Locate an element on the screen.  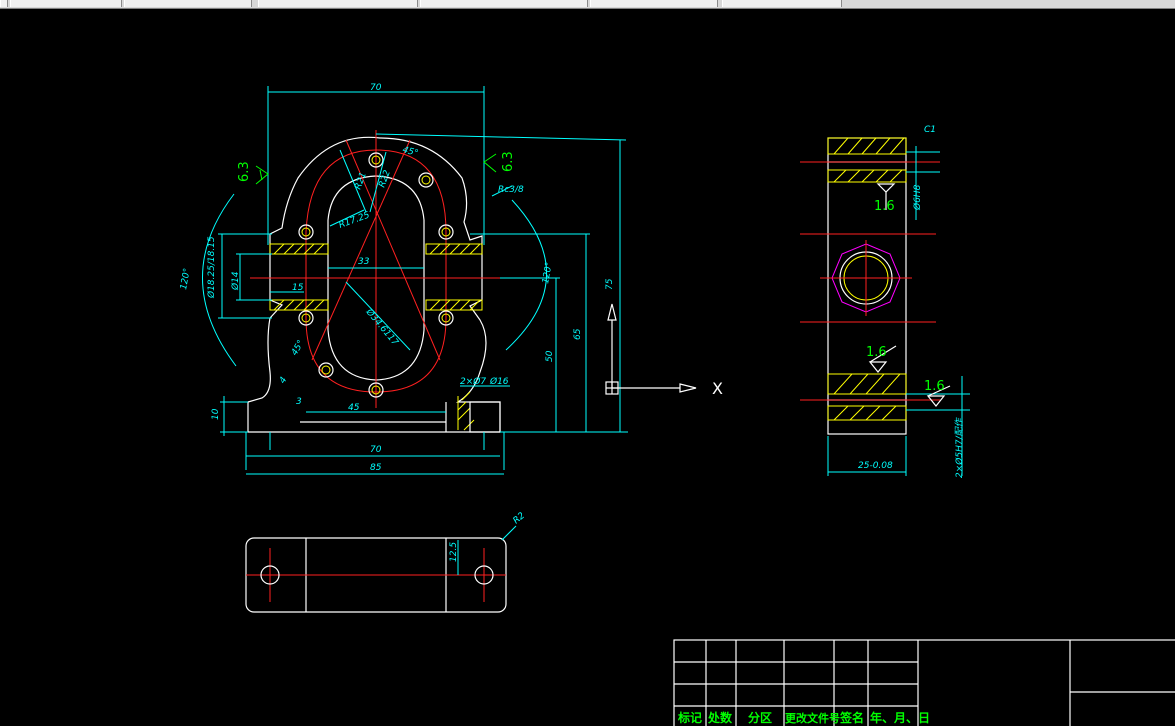
dim-bottom-radius: R2 is located at coordinates (520, 519).